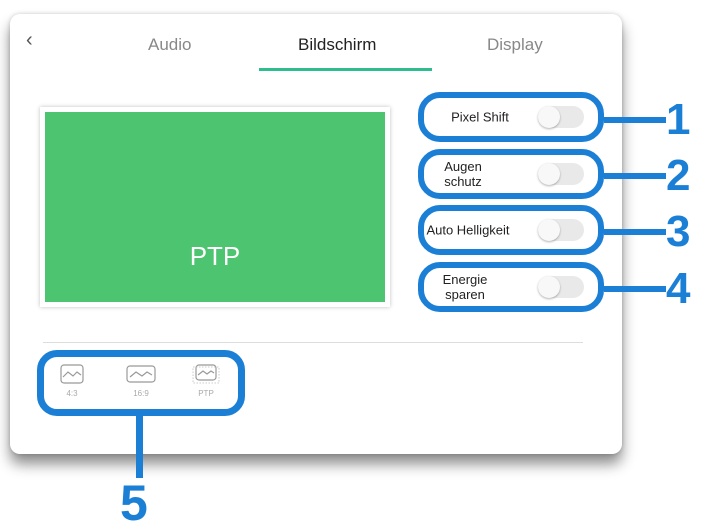  I want to click on section-divider, so click(313, 342).